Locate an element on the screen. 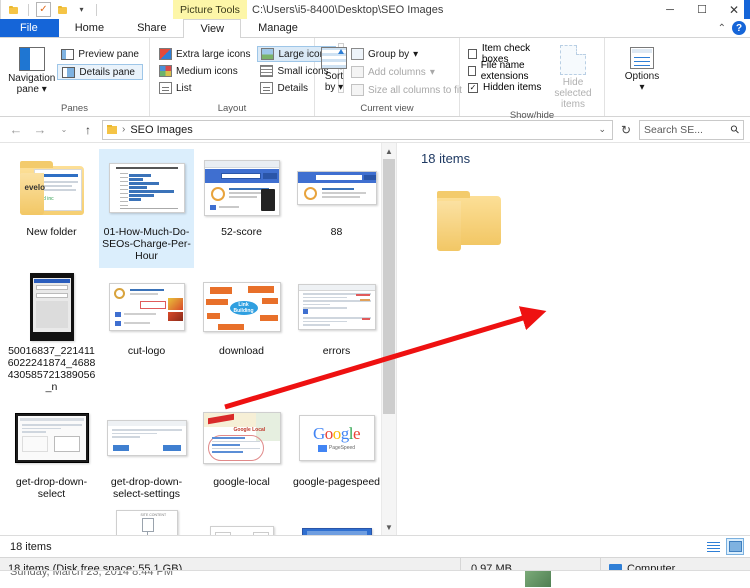 Image resolution: width=750 pixels, height=588 pixels. details-view-icon is located at coordinates (713, 546).